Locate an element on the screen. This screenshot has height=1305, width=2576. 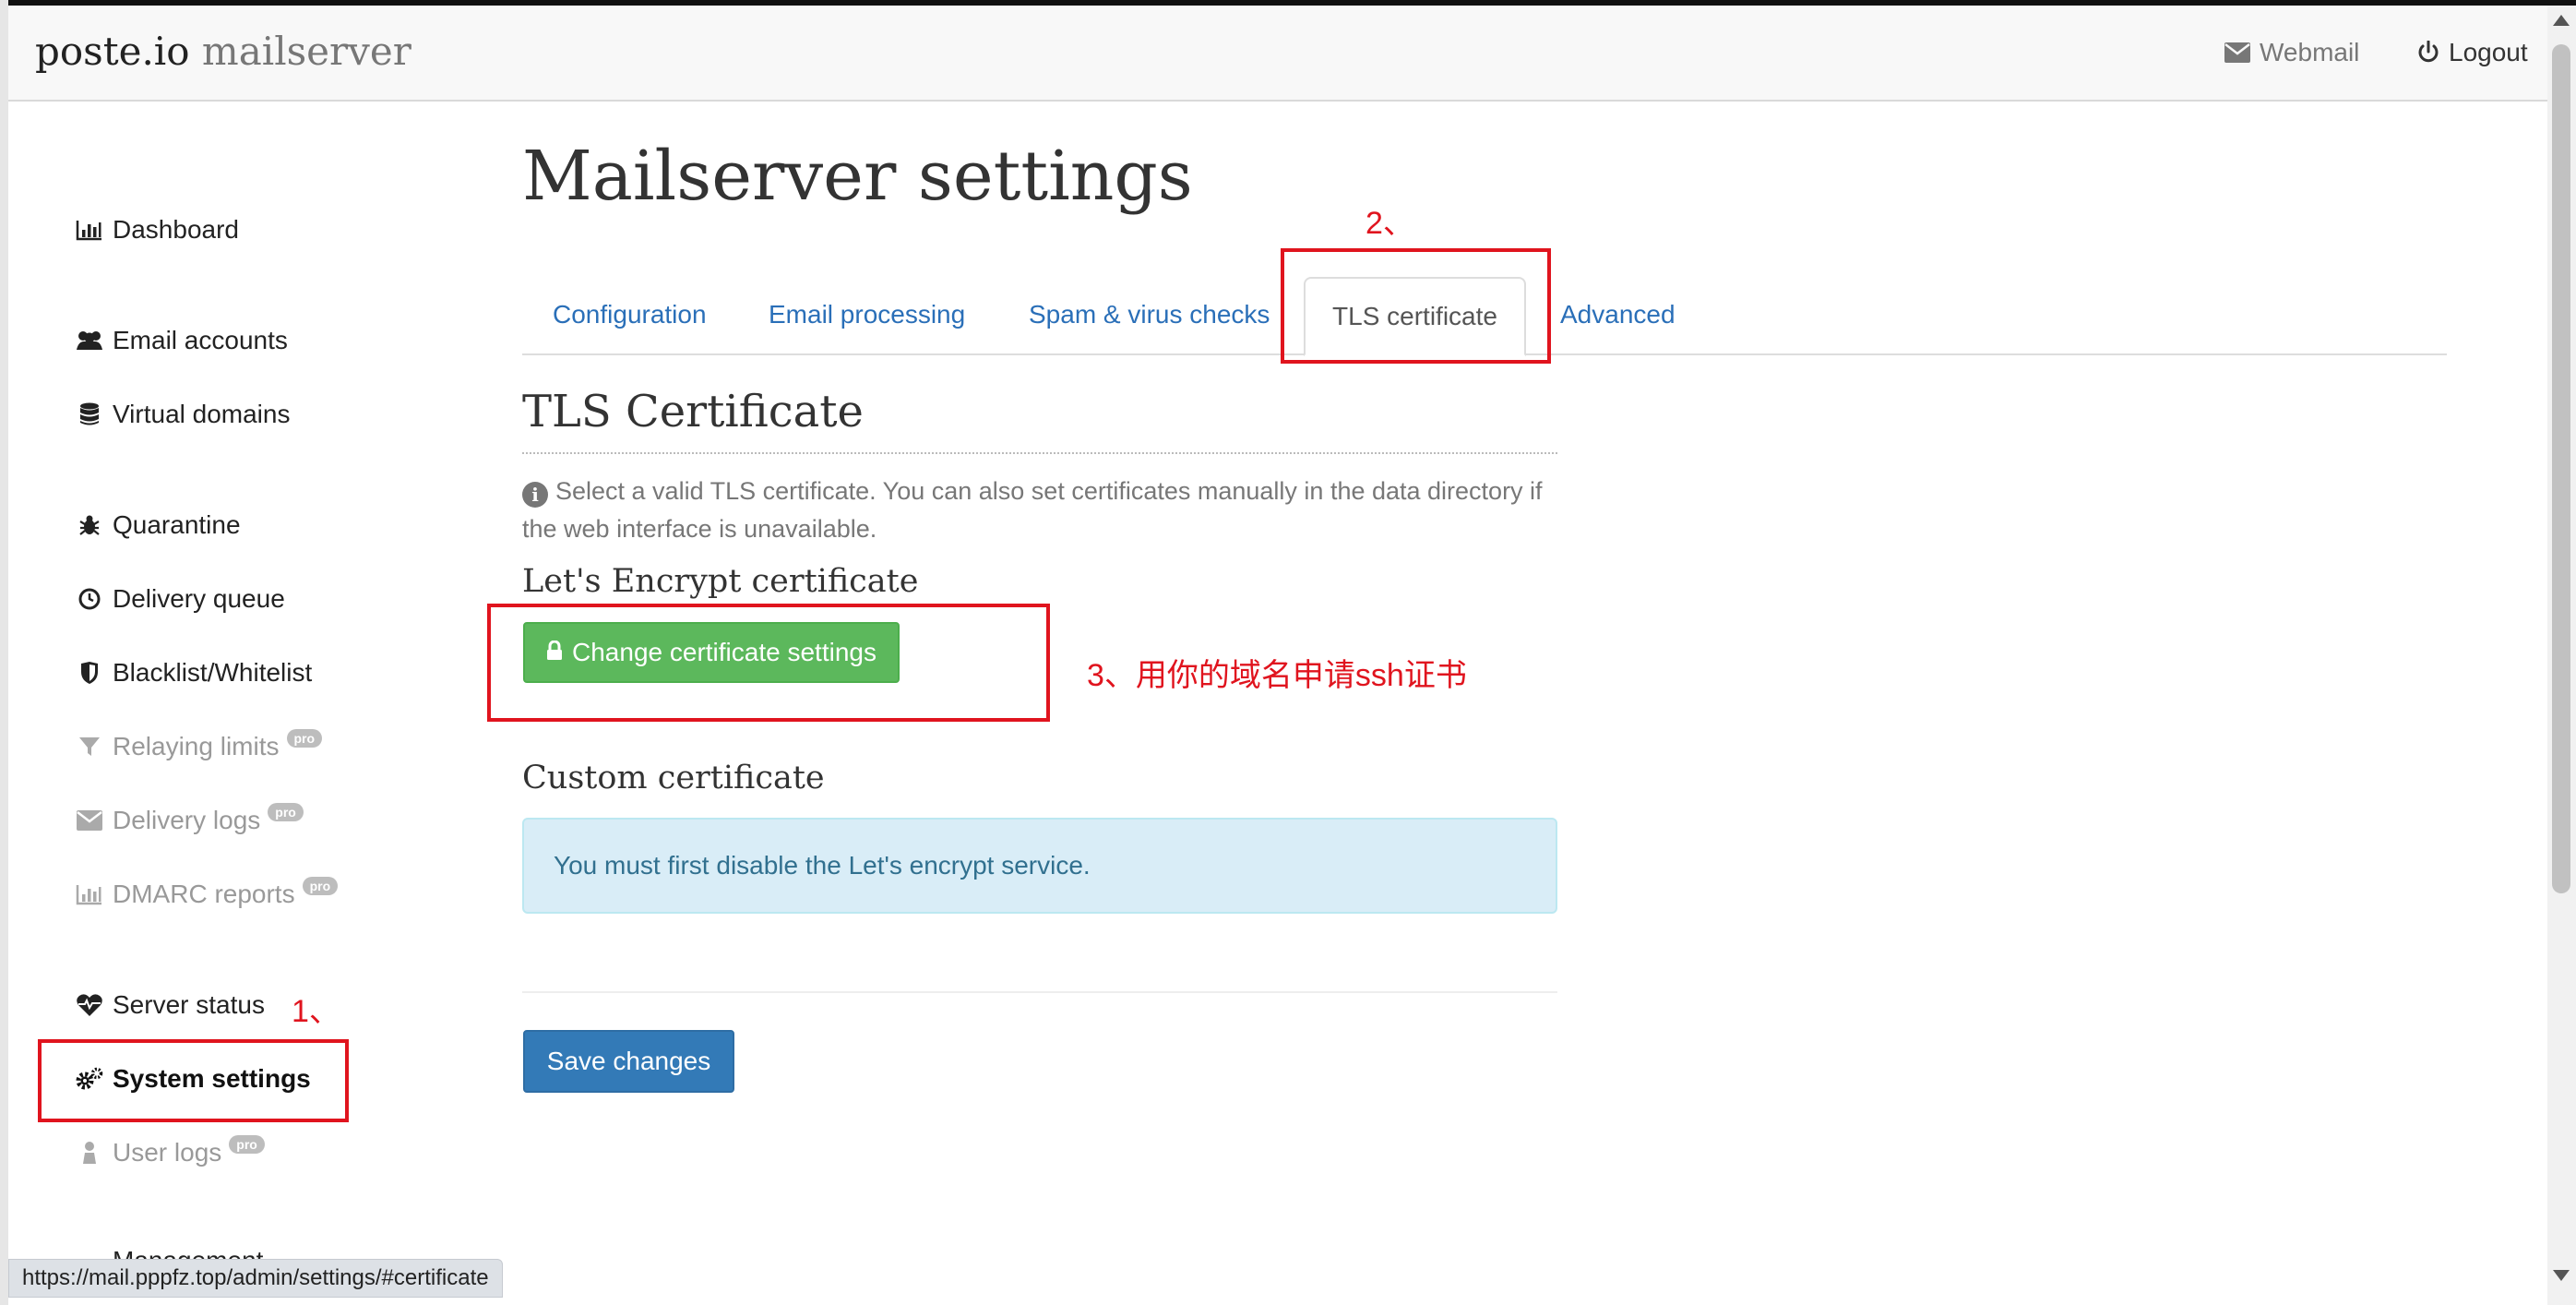
page-title: Mailserver settings is located at coordinates (858, 176).